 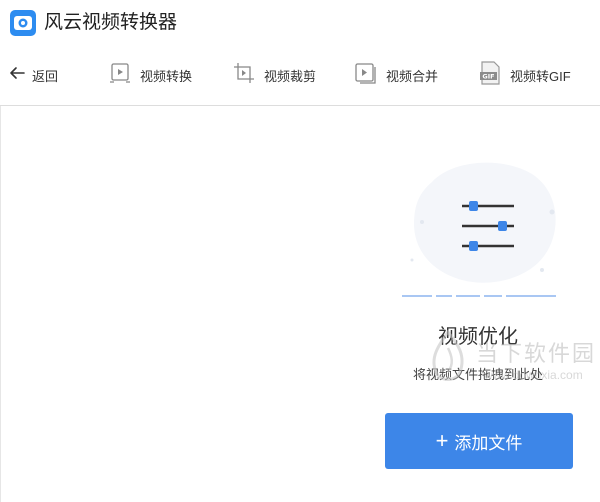 What do you see at coordinates (448, 355) in the screenshot?
I see `watermark-logo-icon` at bounding box center [448, 355].